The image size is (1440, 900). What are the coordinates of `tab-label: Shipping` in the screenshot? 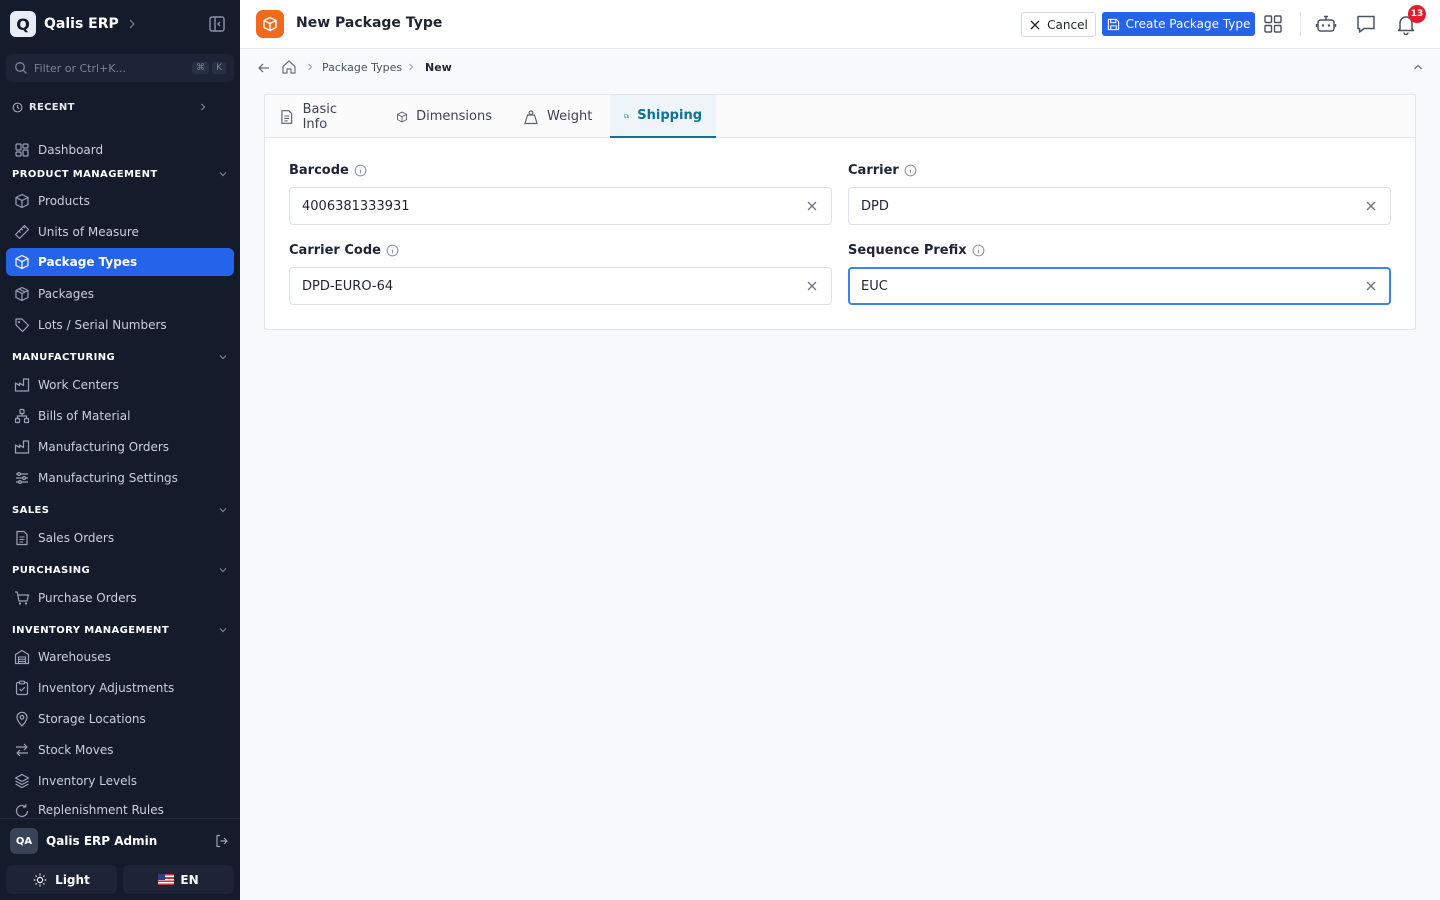 It's located at (669, 115).